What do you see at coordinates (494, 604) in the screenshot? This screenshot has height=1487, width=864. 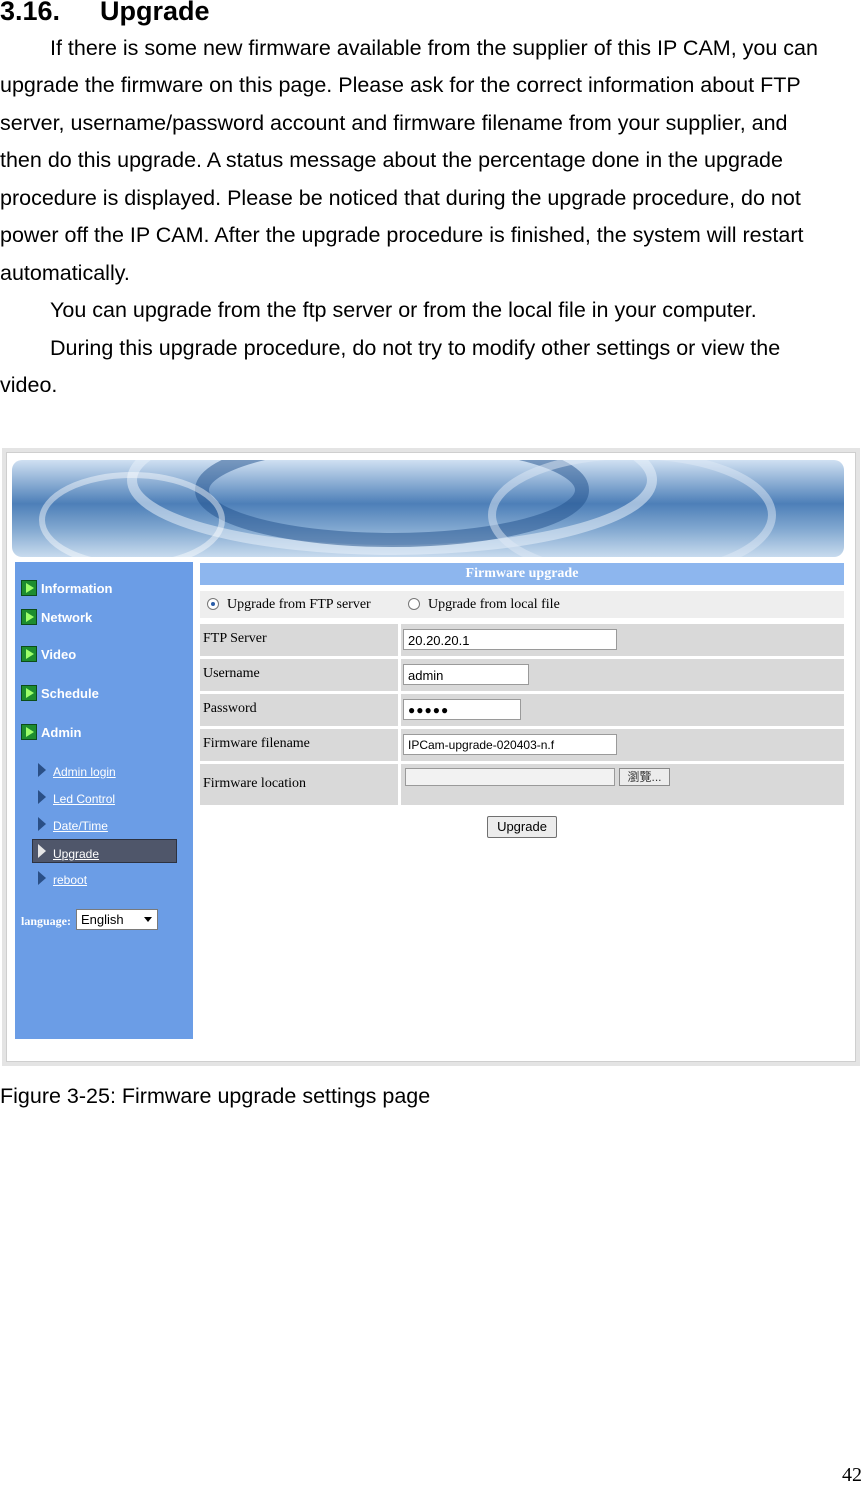 I see `radio-local-label: Upgrade from local file` at bounding box center [494, 604].